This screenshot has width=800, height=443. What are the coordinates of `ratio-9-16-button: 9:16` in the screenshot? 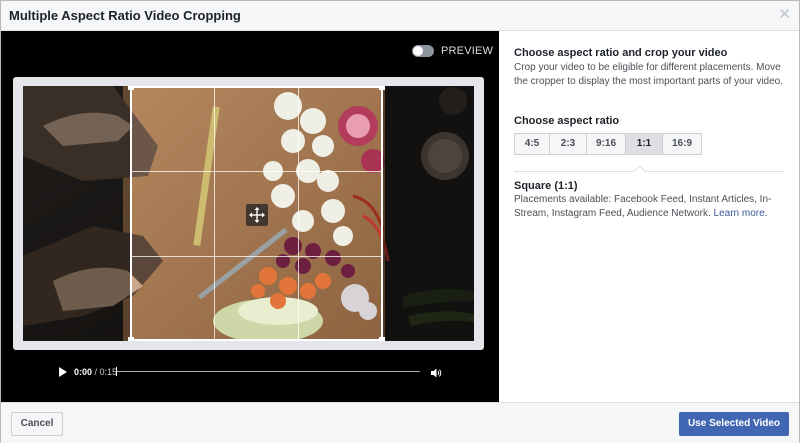 It's located at (606, 144).